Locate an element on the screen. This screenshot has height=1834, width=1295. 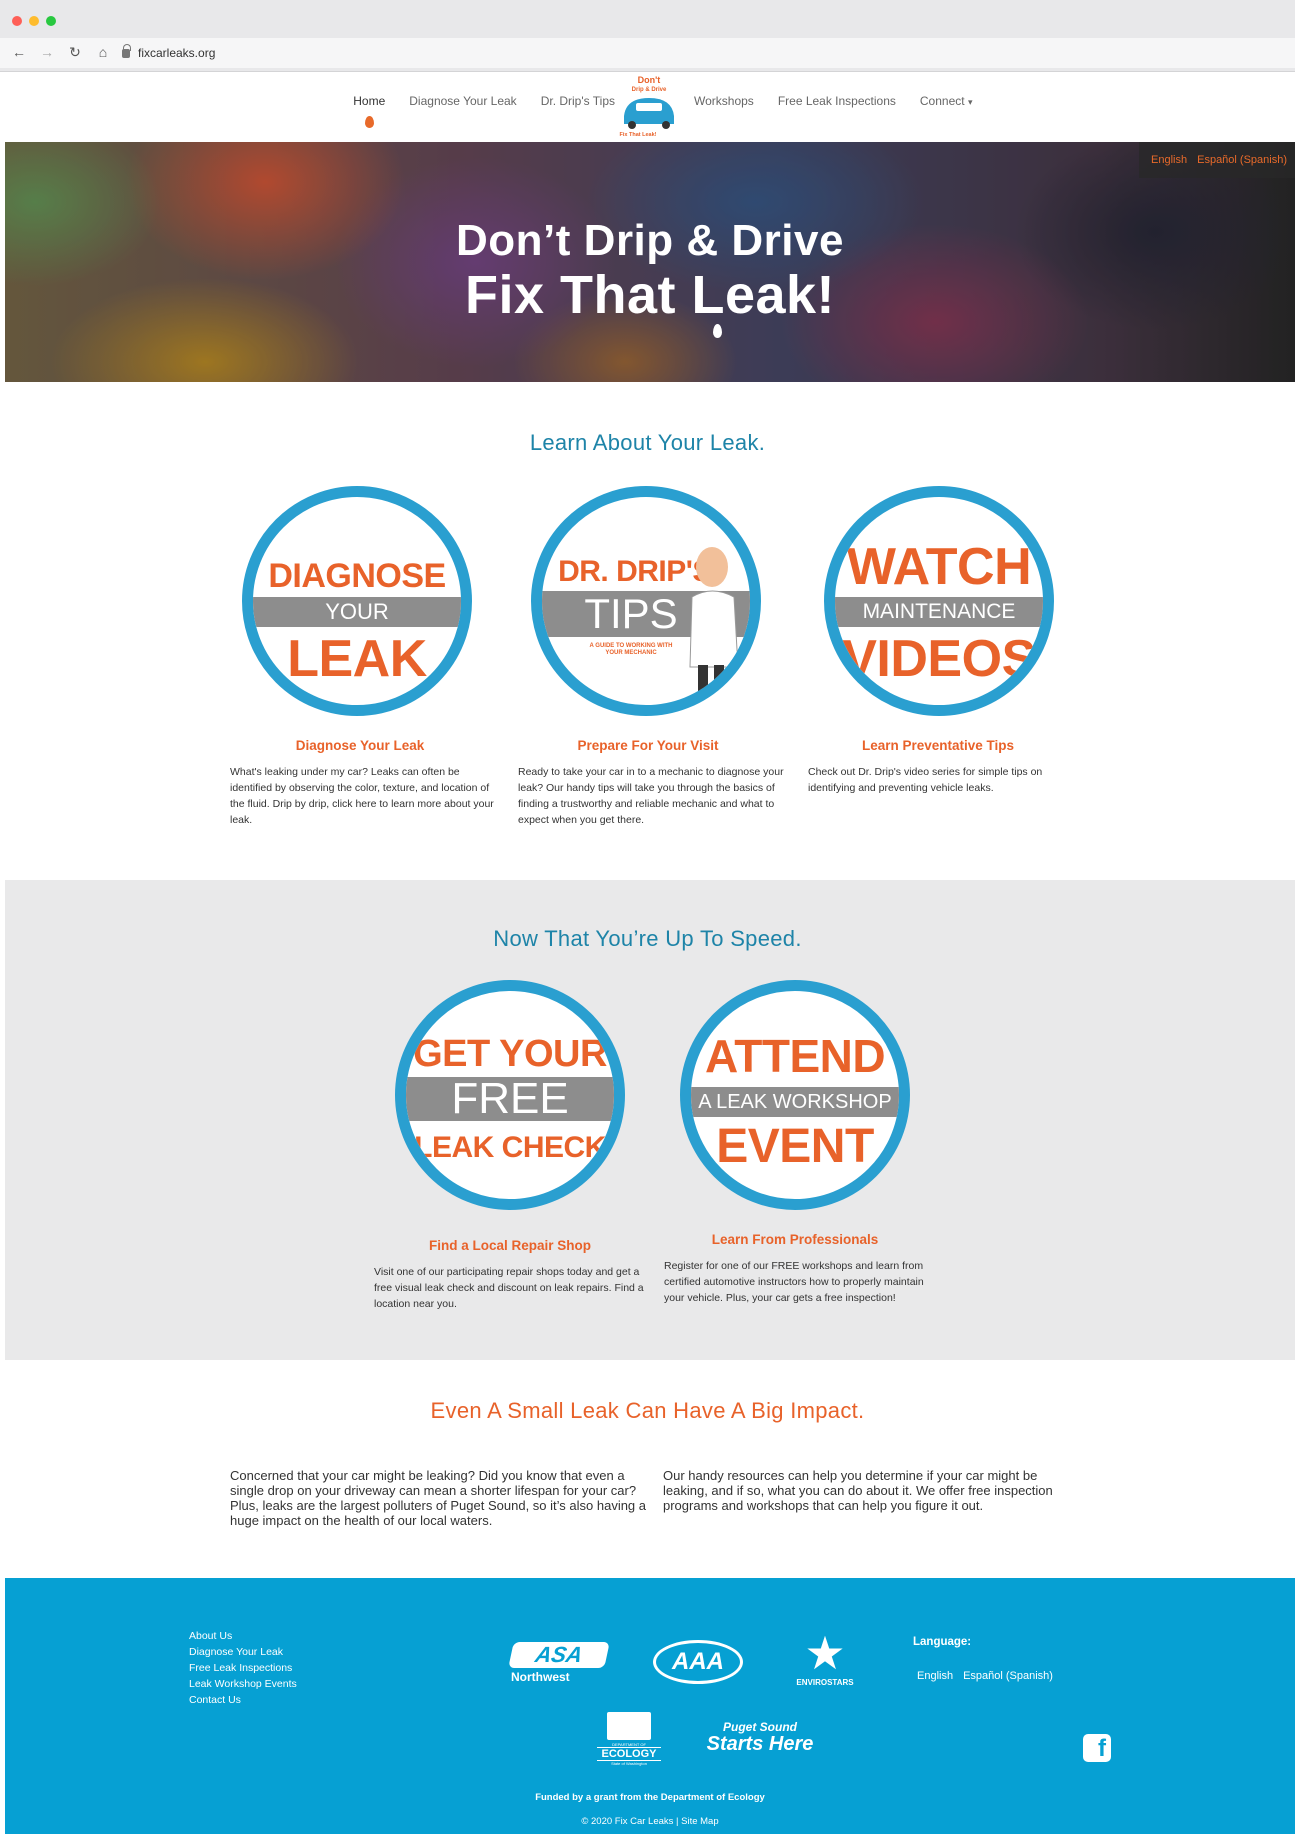
nav-workshops-label: Workshops is located at coordinates (724, 101).